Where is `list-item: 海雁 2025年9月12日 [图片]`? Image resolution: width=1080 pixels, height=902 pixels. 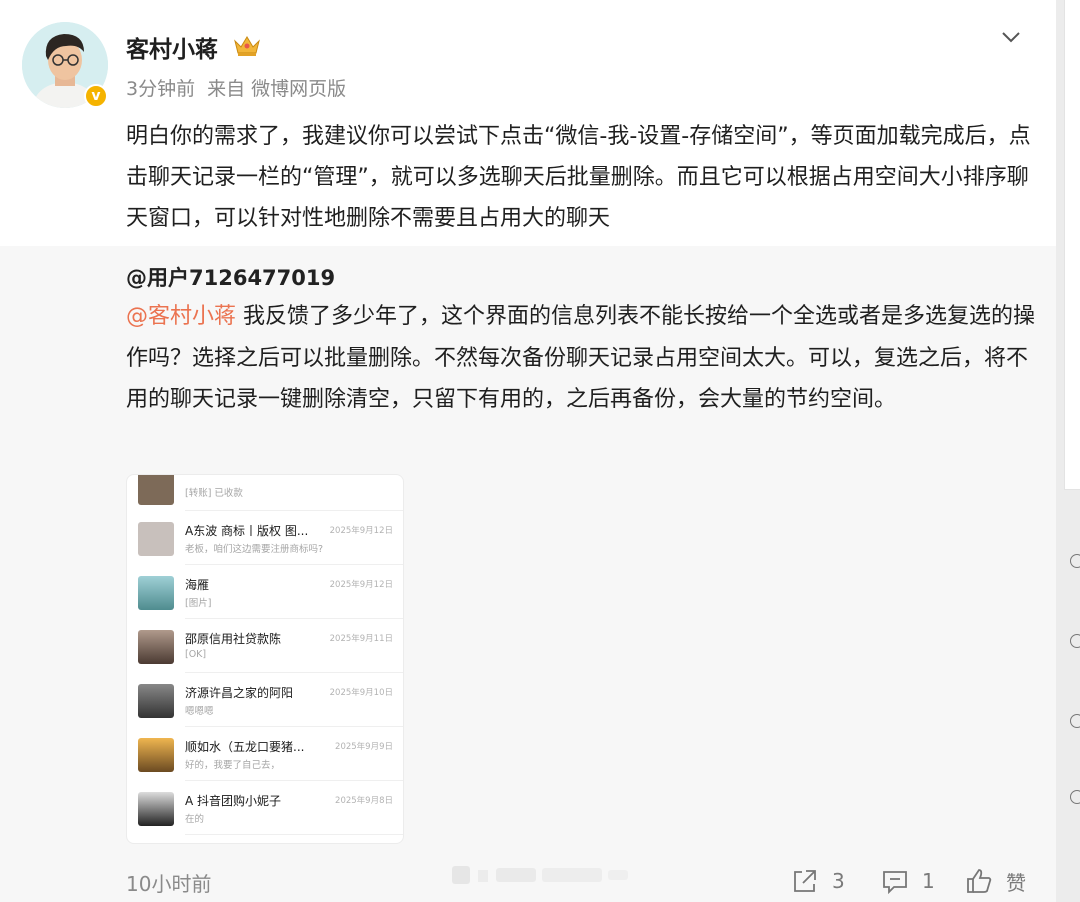 list-item: 海雁 2025年9月12日 [图片] is located at coordinates (265, 592).